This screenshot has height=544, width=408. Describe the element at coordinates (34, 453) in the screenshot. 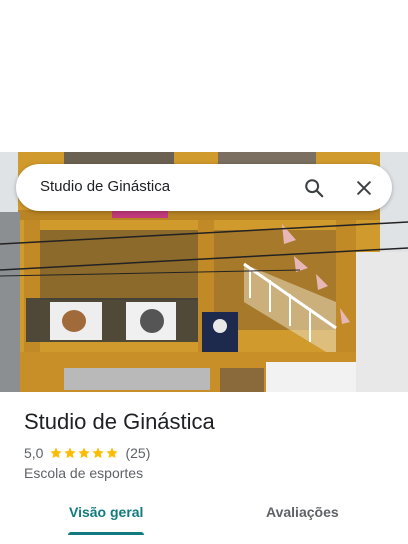

I see `rating-value: 5,0` at that location.